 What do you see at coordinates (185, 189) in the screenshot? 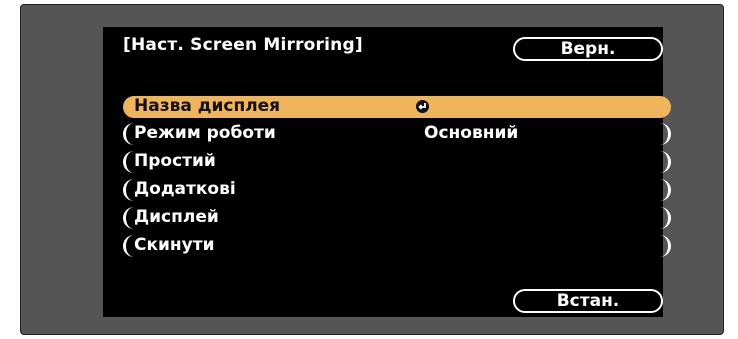
I see `menu-item-label: Додаткові` at bounding box center [185, 189].